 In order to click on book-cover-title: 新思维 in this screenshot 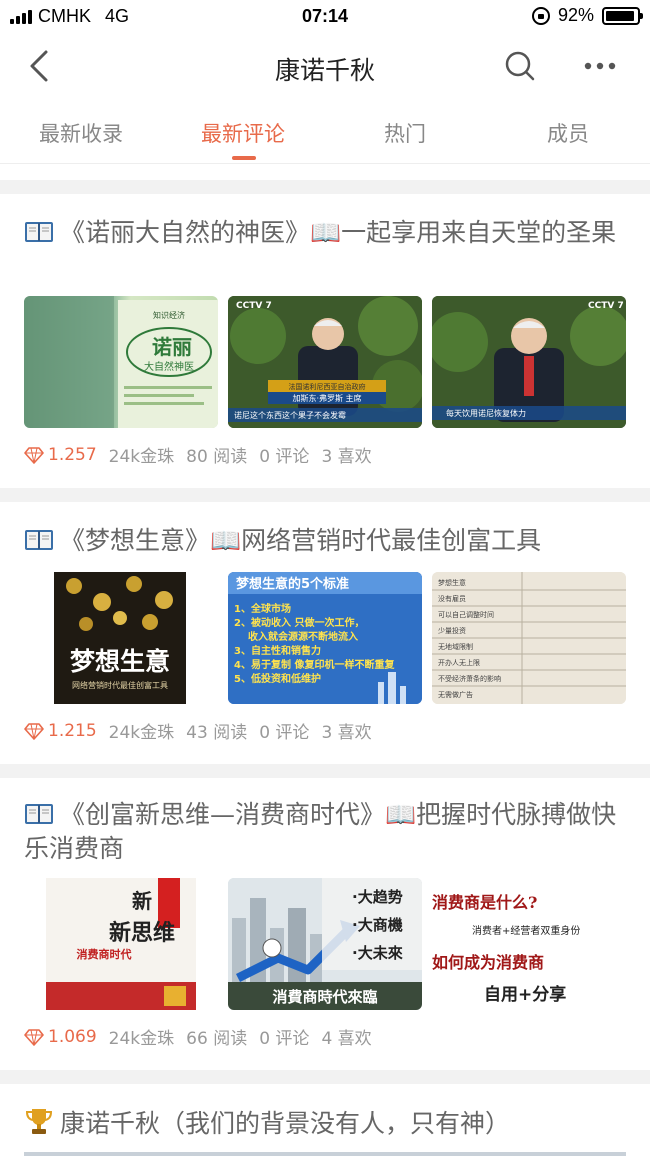, I will do `click(142, 933)`.